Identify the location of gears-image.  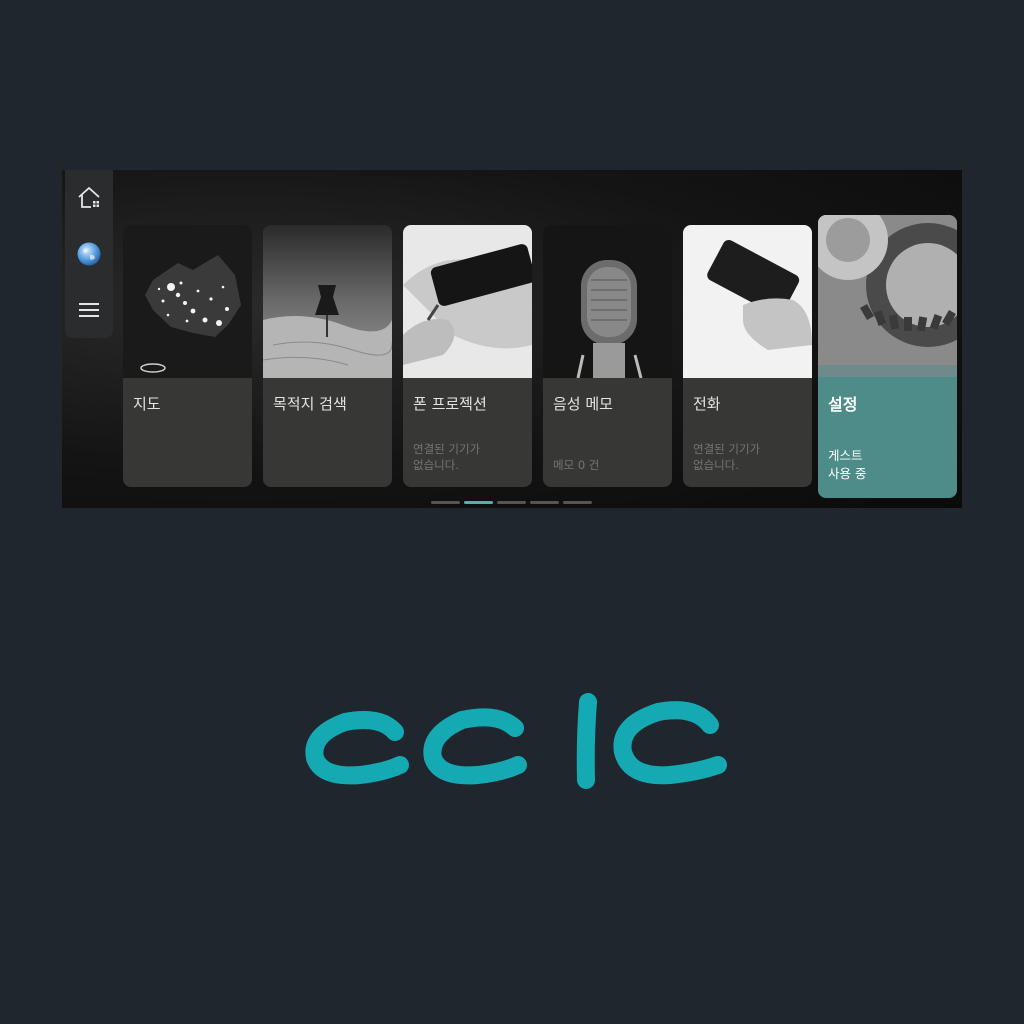
(887, 296).